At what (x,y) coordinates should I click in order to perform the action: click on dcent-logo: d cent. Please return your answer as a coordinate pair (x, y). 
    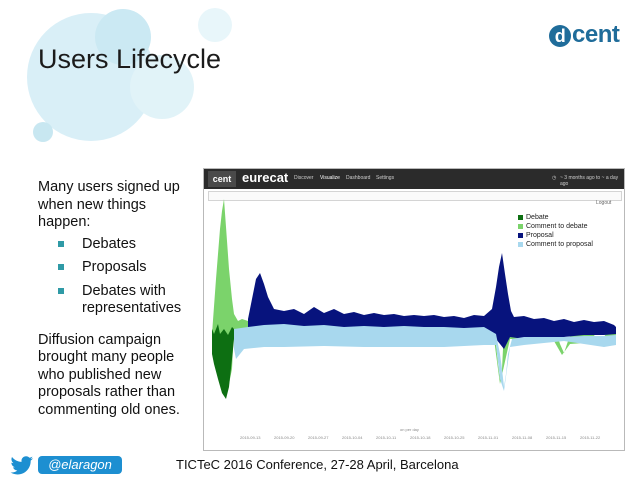
    Looking at the image, I should click on (584, 35).